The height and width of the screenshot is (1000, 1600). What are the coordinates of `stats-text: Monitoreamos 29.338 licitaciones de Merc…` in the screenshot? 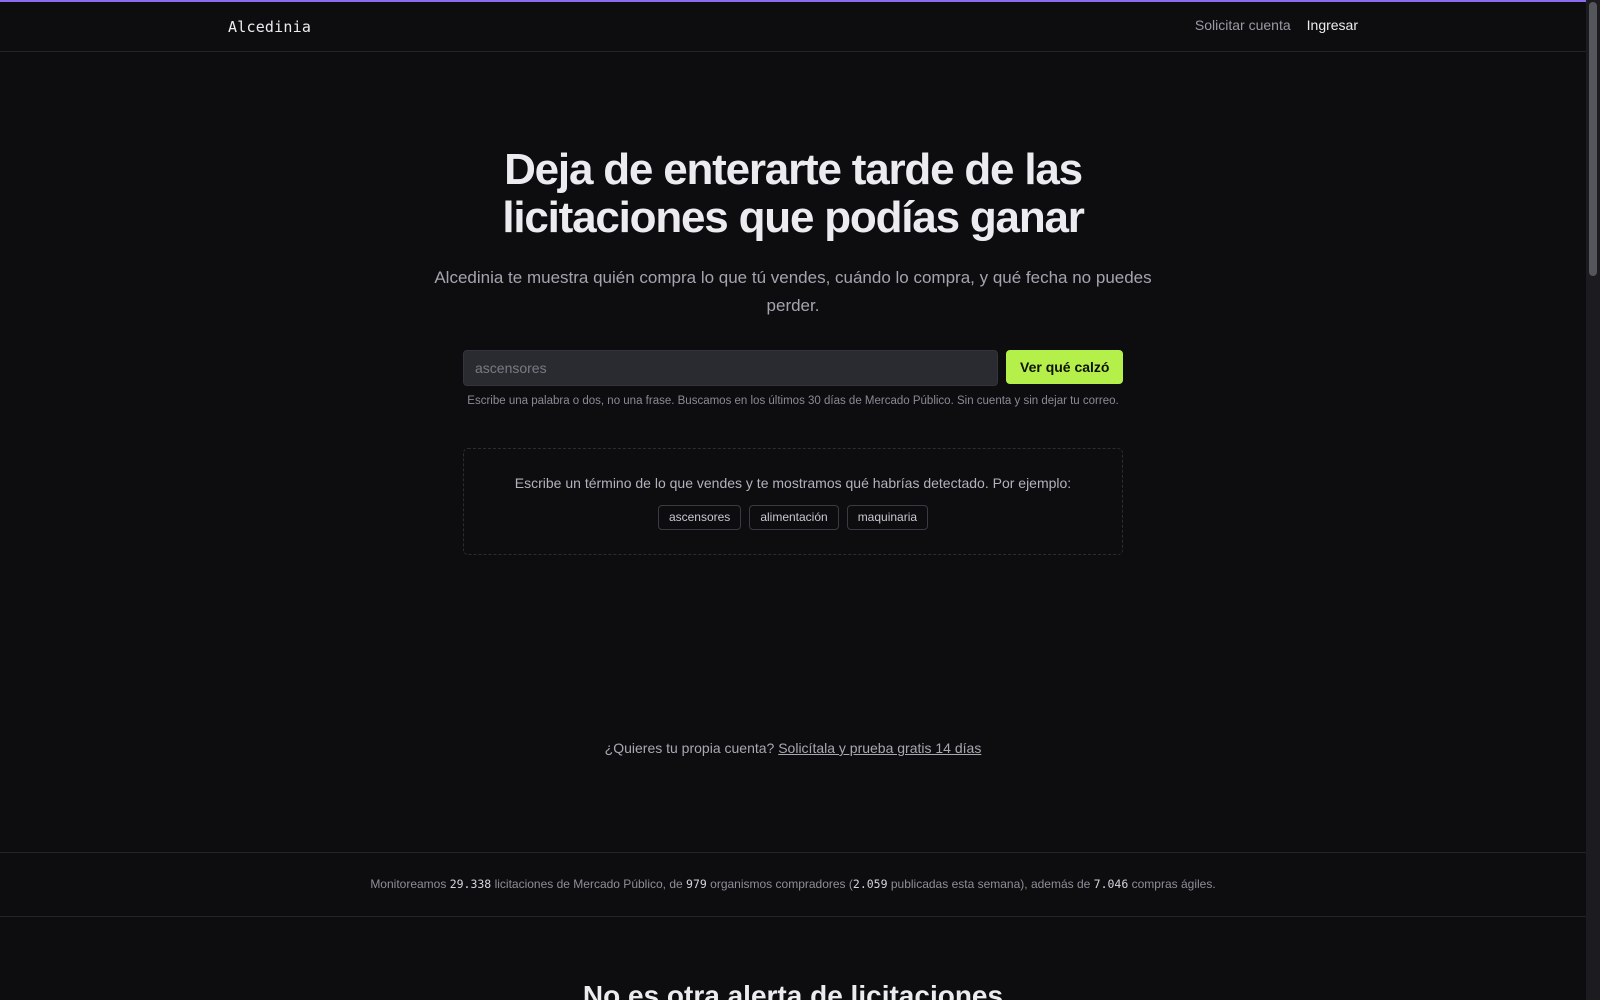 It's located at (793, 884).